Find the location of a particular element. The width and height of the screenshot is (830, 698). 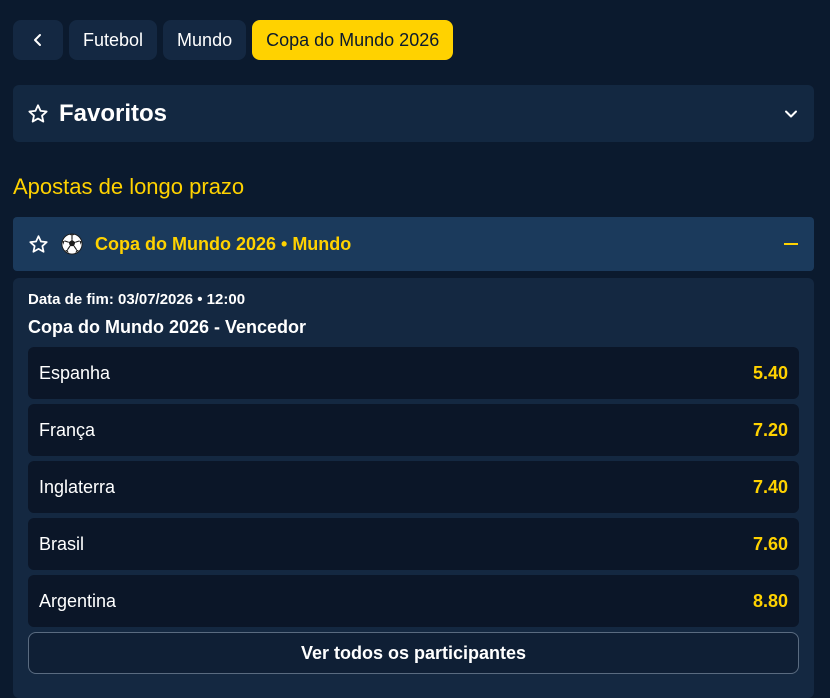

selection-row: Brasil 7.60 is located at coordinates (413, 544).